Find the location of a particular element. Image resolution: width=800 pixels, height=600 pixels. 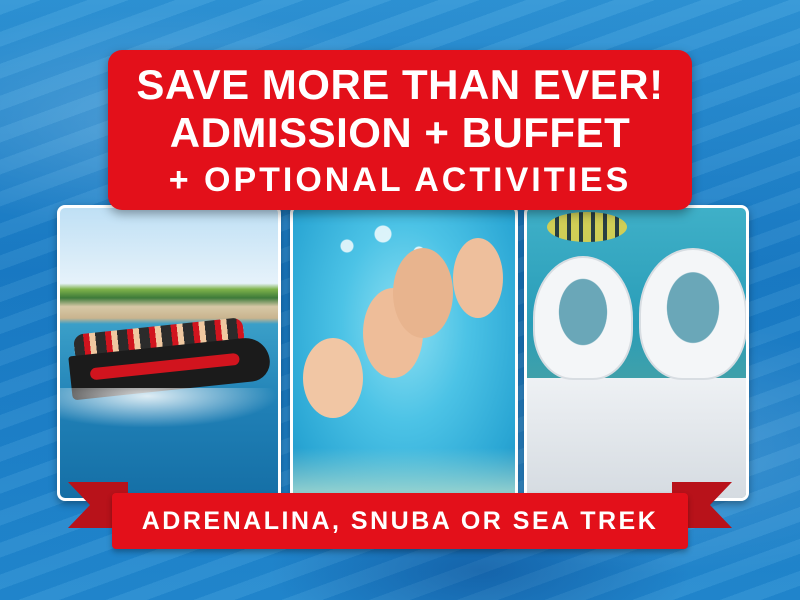

headline-line-1: SAVE MORE THAN EVER! is located at coordinates (400, 84).